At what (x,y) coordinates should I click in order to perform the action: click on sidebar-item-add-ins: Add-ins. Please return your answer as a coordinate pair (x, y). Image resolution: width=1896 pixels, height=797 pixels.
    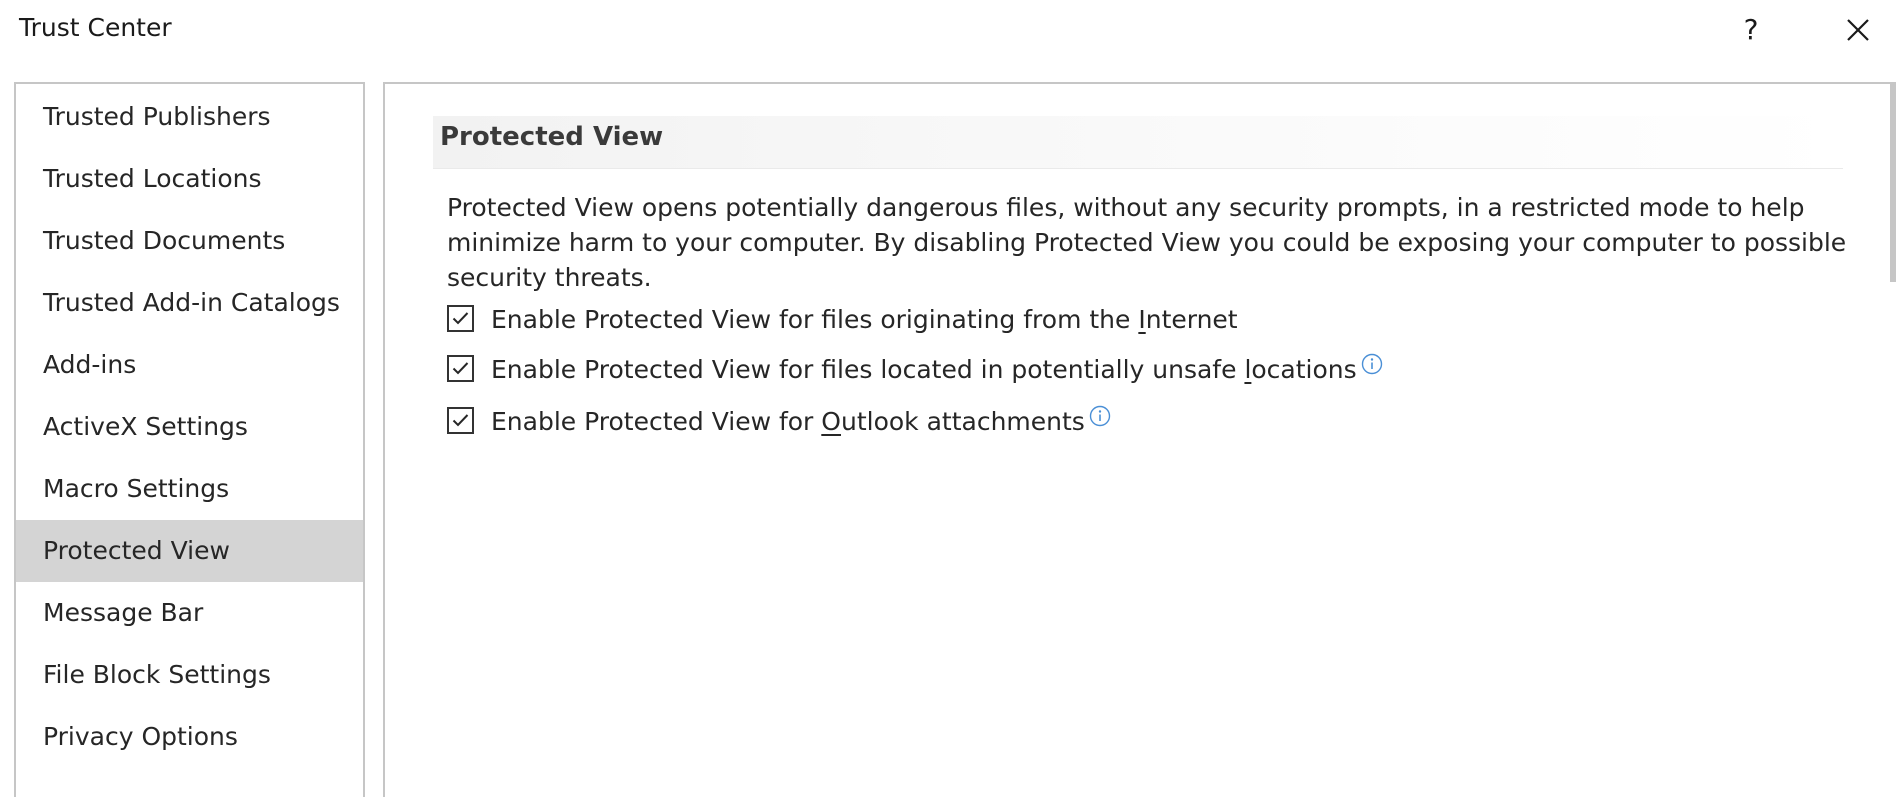
    Looking at the image, I should click on (189, 365).